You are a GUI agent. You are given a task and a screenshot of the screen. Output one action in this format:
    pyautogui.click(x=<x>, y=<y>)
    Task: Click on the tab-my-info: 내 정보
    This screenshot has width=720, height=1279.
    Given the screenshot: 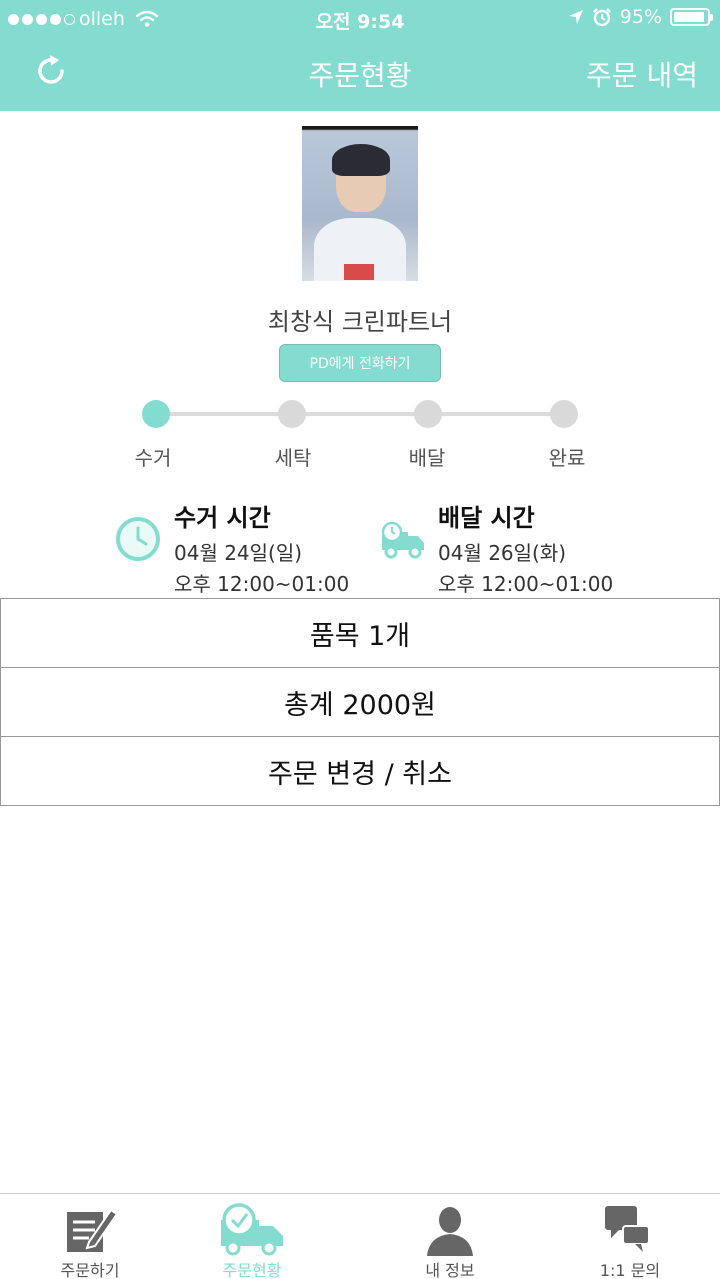 What is the action you would take?
    pyautogui.click(x=450, y=1236)
    